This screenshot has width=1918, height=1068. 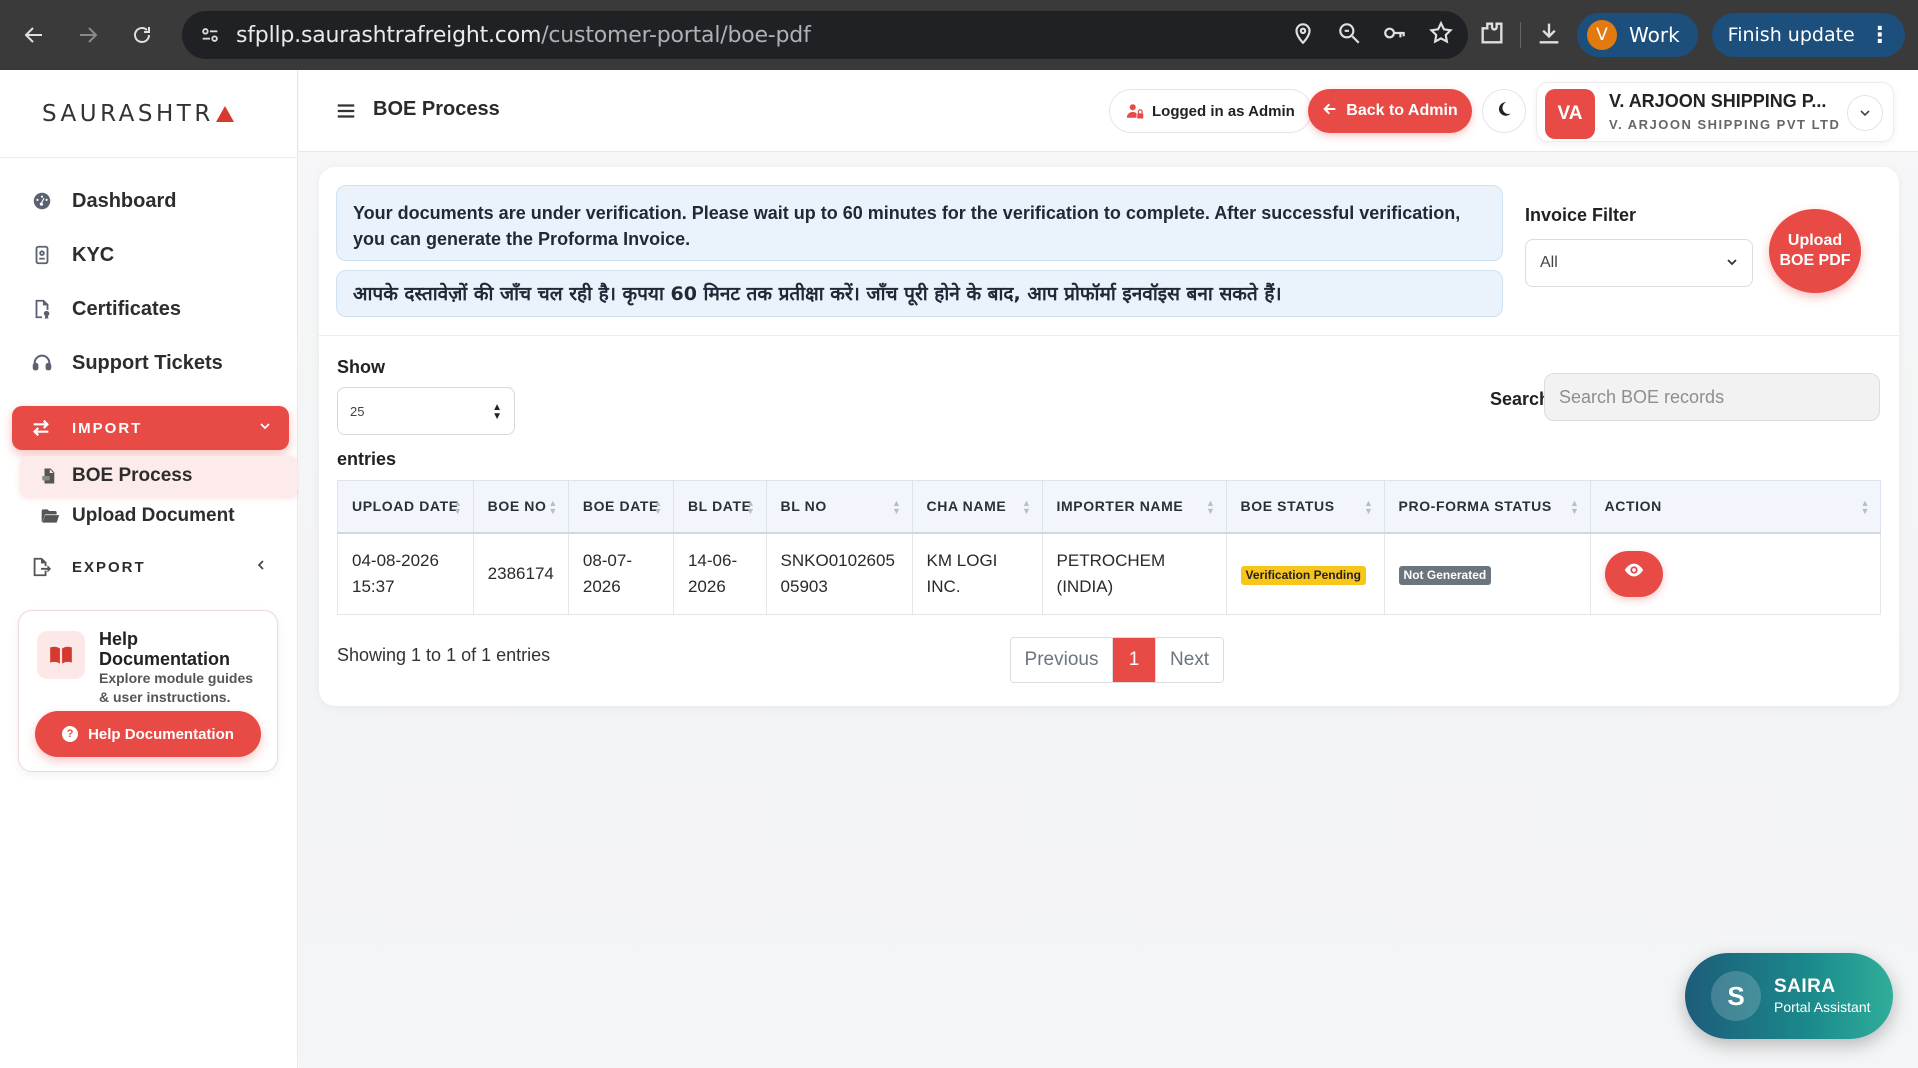 I want to click on invoice-filter-select: All, so click(x=1639, y=263).